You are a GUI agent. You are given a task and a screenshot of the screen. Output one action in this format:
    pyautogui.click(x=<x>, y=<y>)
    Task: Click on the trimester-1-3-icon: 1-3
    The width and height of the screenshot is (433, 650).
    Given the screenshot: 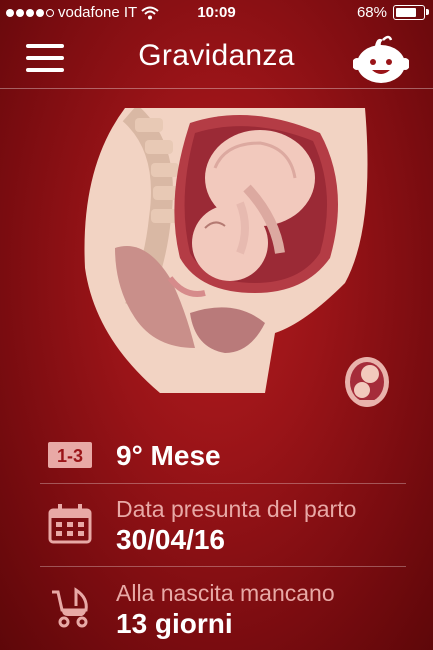 What is the action you would take?
    pyautogui.click(x=70, y=455)
    